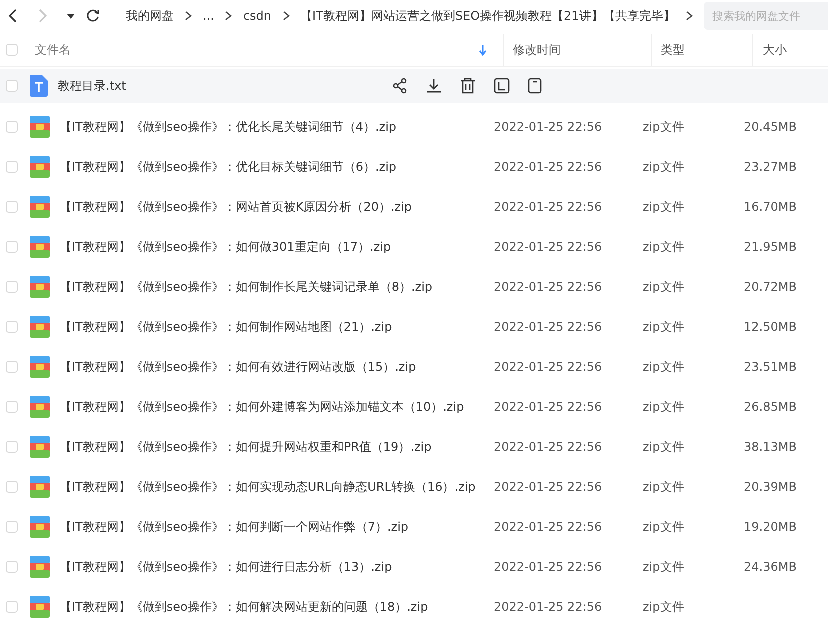  I want to click on dropdown-icon, so click(71, 16).